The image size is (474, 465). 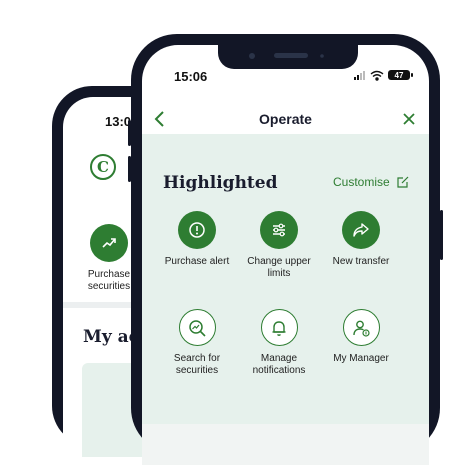 What do you see at coordinates (441, 235) in the screenshot?
I see `power-button` at bounding box center [441, 235].